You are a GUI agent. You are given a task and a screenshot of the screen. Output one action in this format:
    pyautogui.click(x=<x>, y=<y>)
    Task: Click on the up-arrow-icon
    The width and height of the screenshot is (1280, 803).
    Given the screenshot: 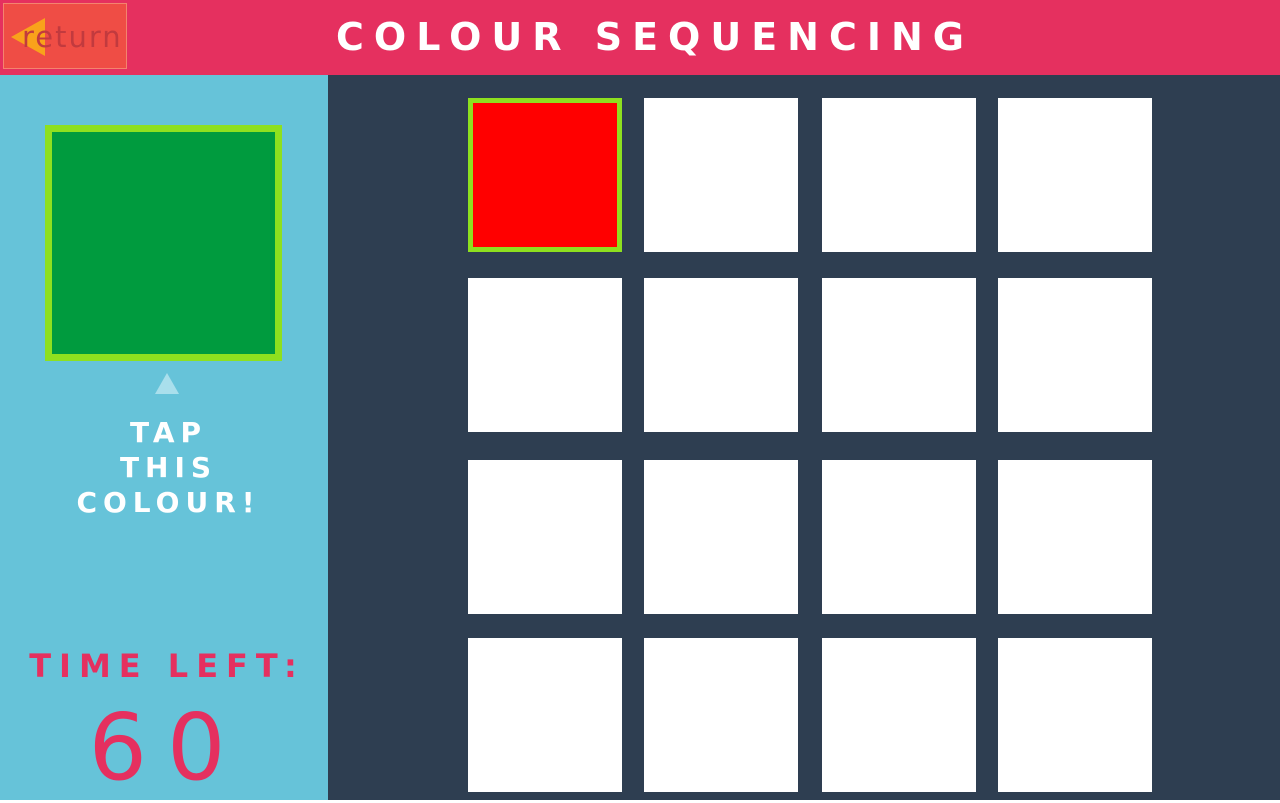 What is the action you would take?
    pyautogui.click(x=167, y=383)
    